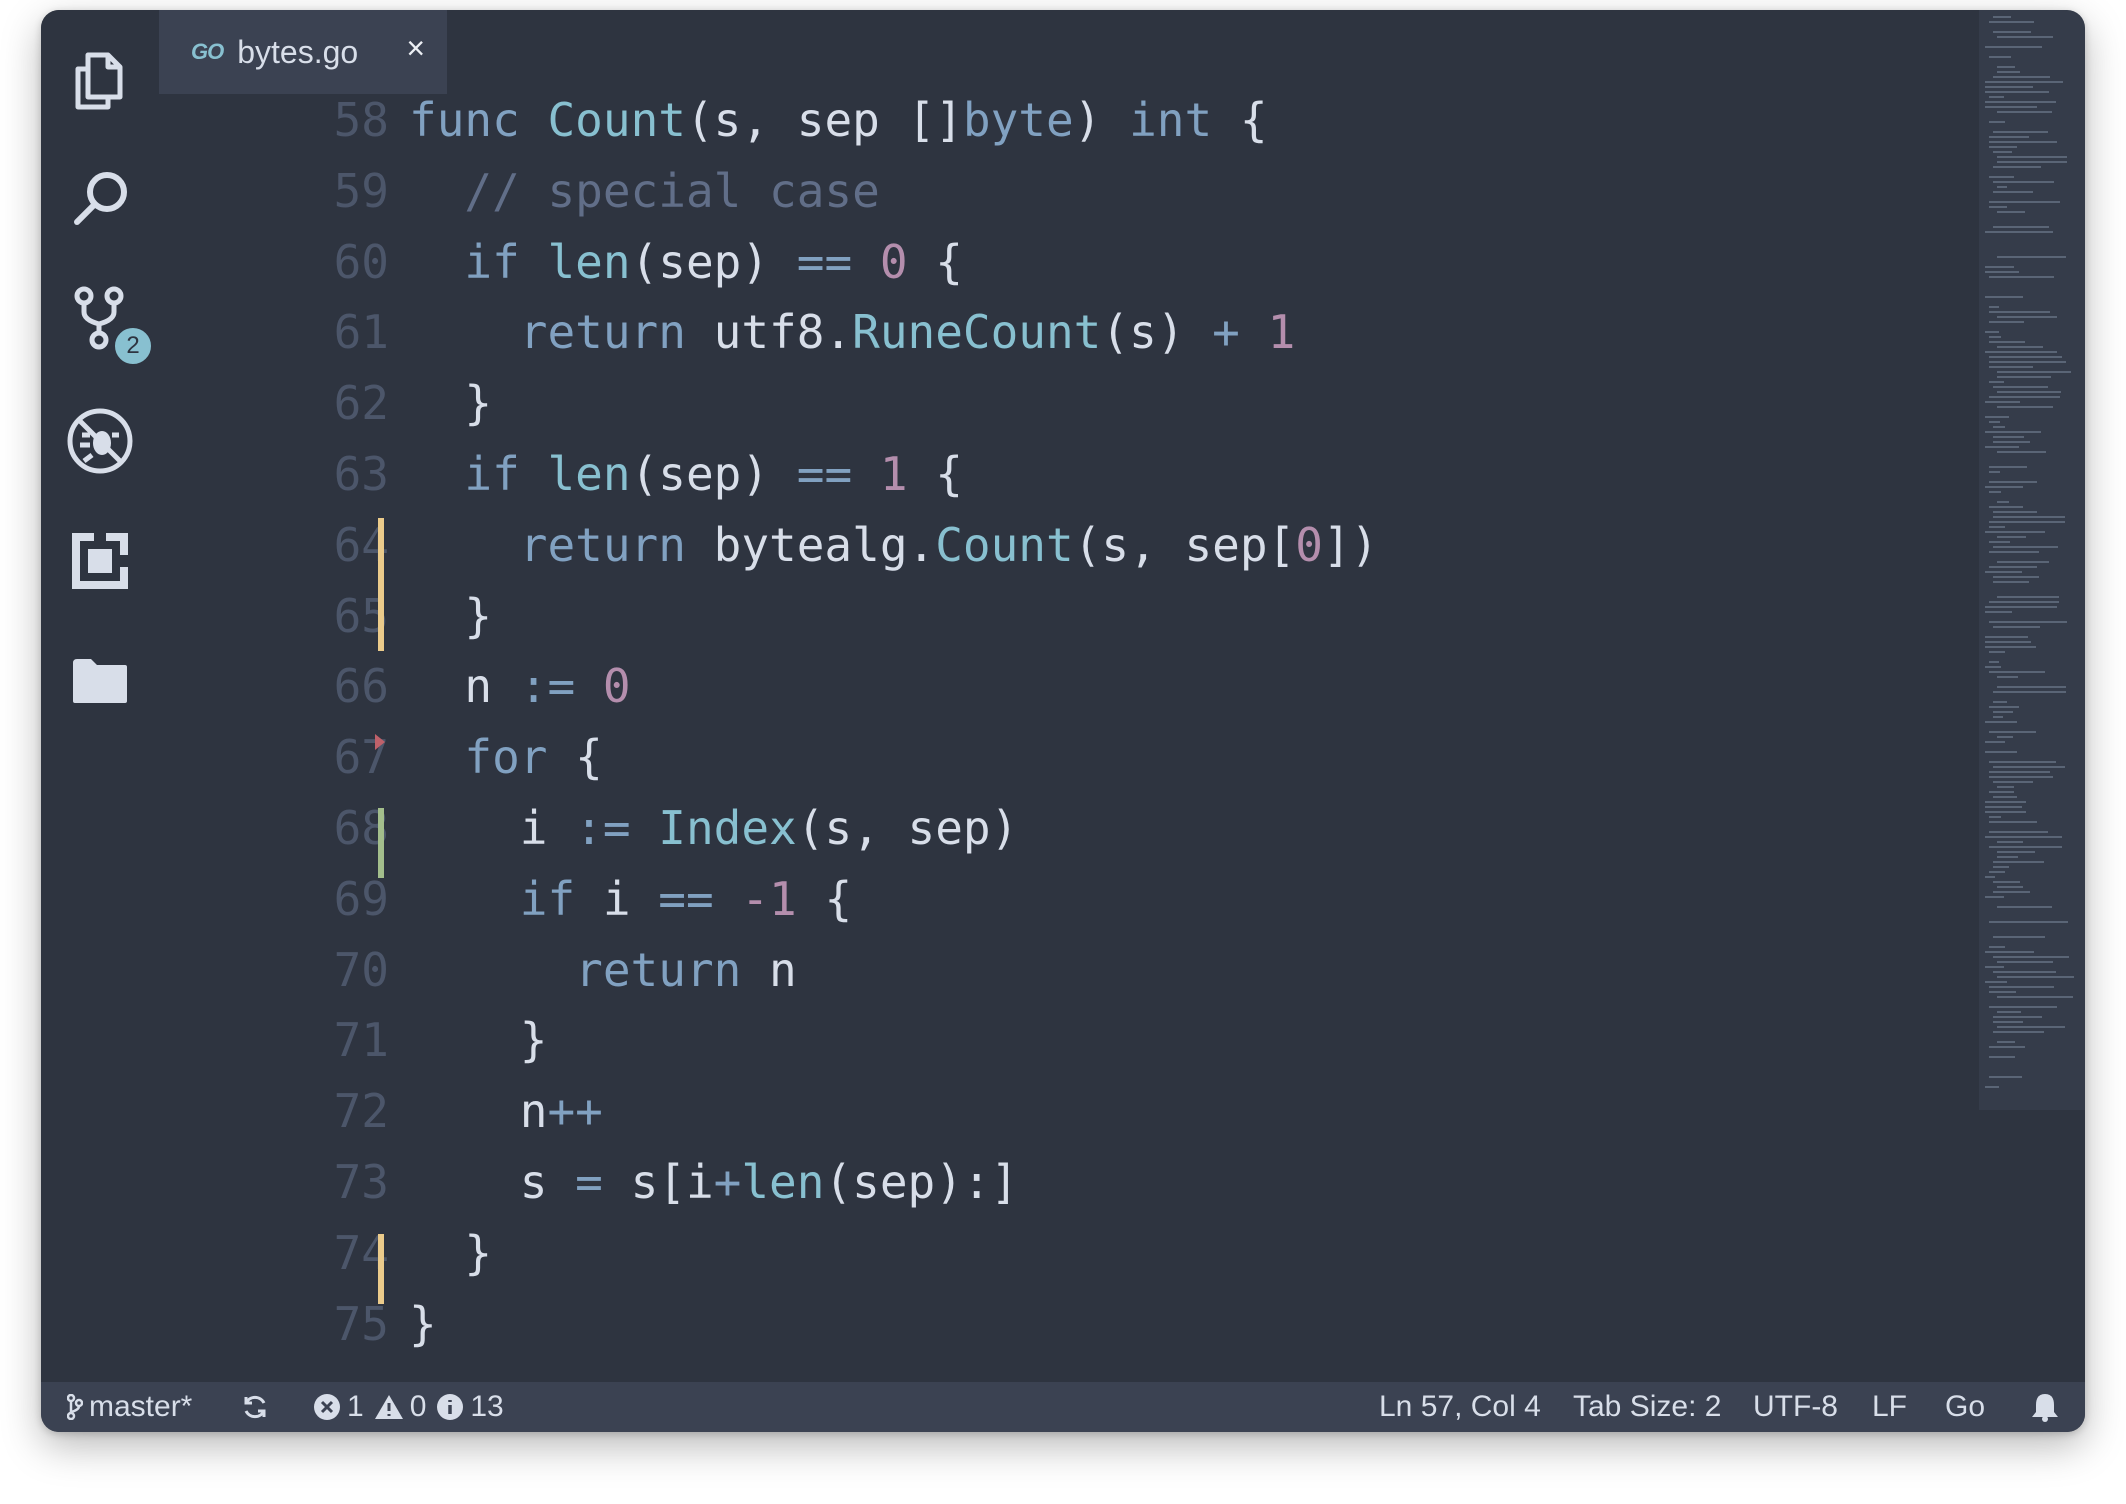 Image resolution: width=2126 pixels, height=1504 pixels. I want to click on line-number: 60, so click(361, 261).